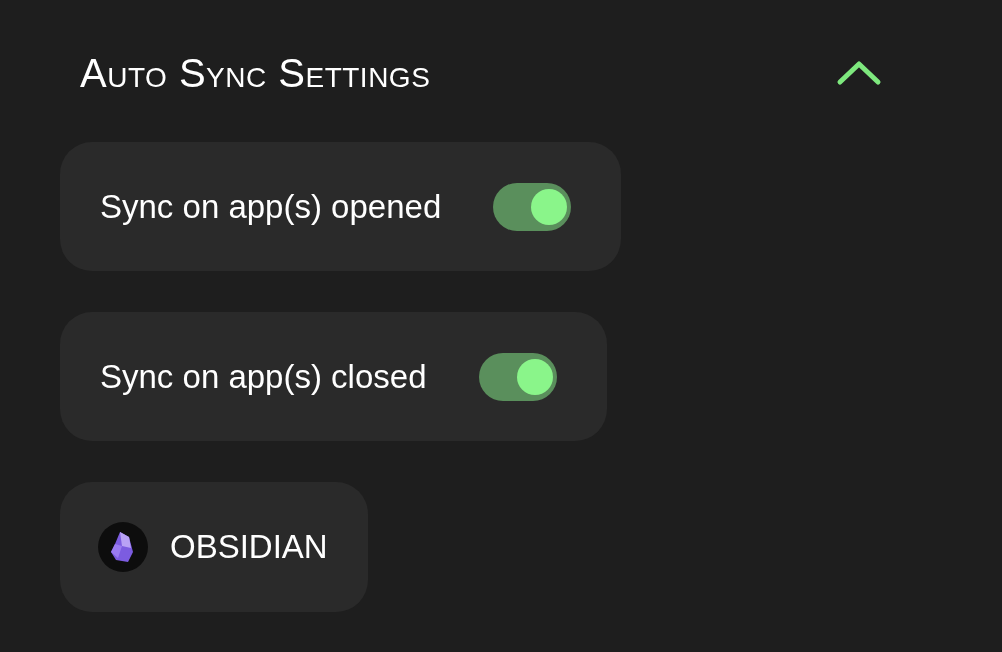 This screenshot has height=652, width=1002. Describe the element at coordinates (214, 547) in the screenshot. I see `app-button: OBSIDIAN` at that location.